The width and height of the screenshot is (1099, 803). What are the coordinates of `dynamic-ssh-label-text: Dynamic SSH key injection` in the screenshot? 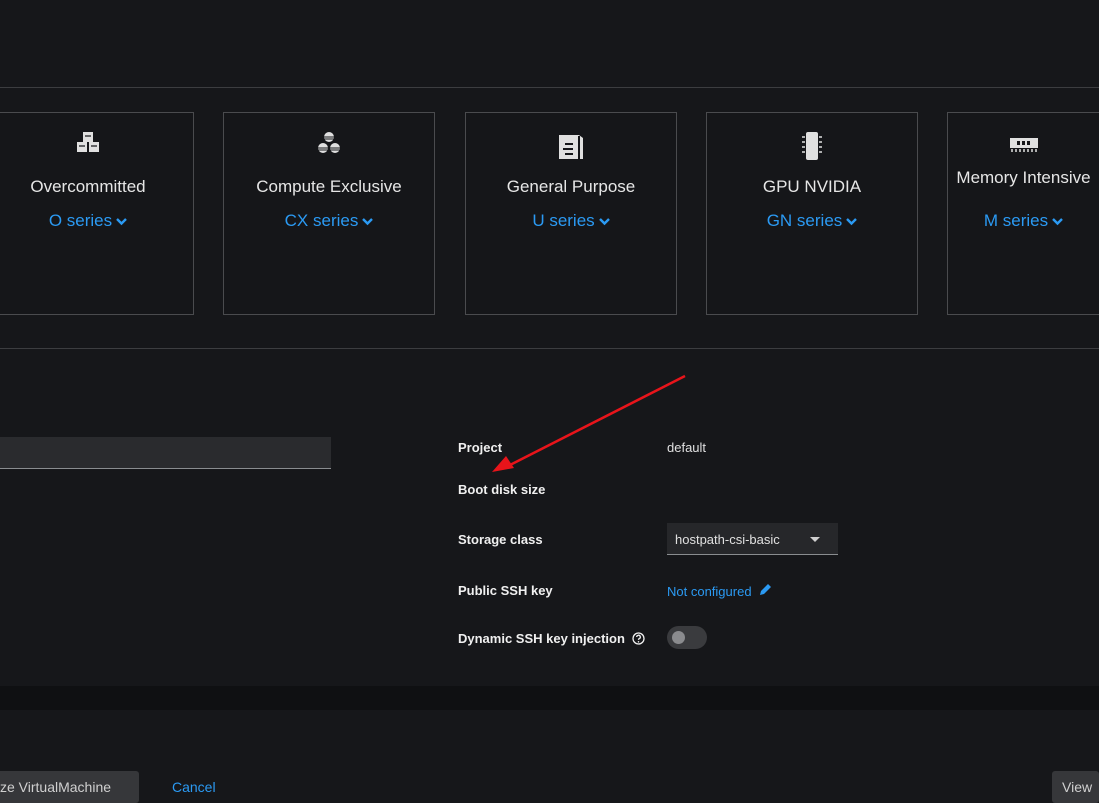 It's located at (541, 638).